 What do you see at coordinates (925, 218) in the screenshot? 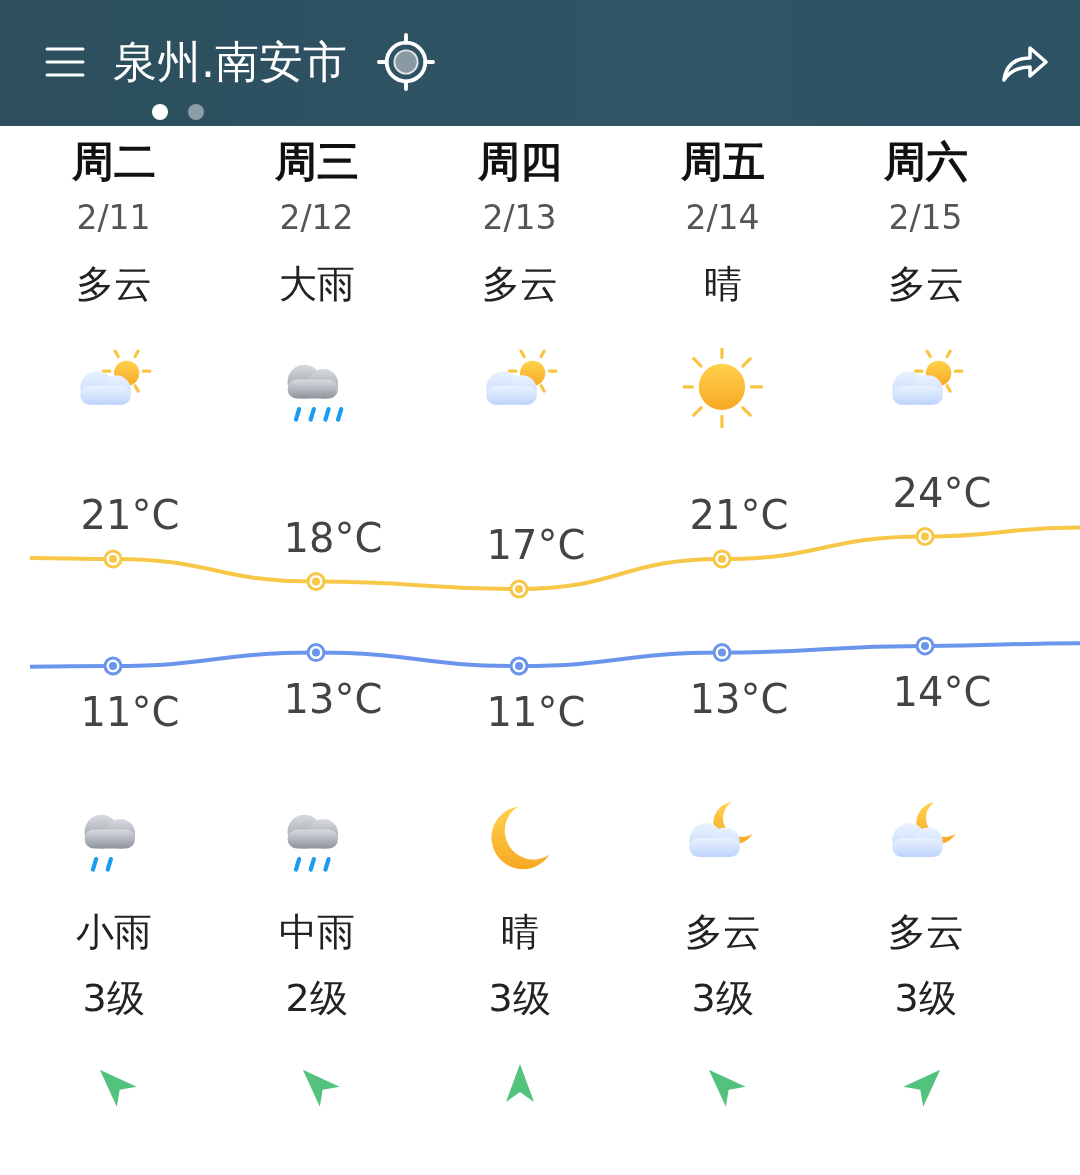
I see `date-label: 2/15` at bounding box center [925, 218].